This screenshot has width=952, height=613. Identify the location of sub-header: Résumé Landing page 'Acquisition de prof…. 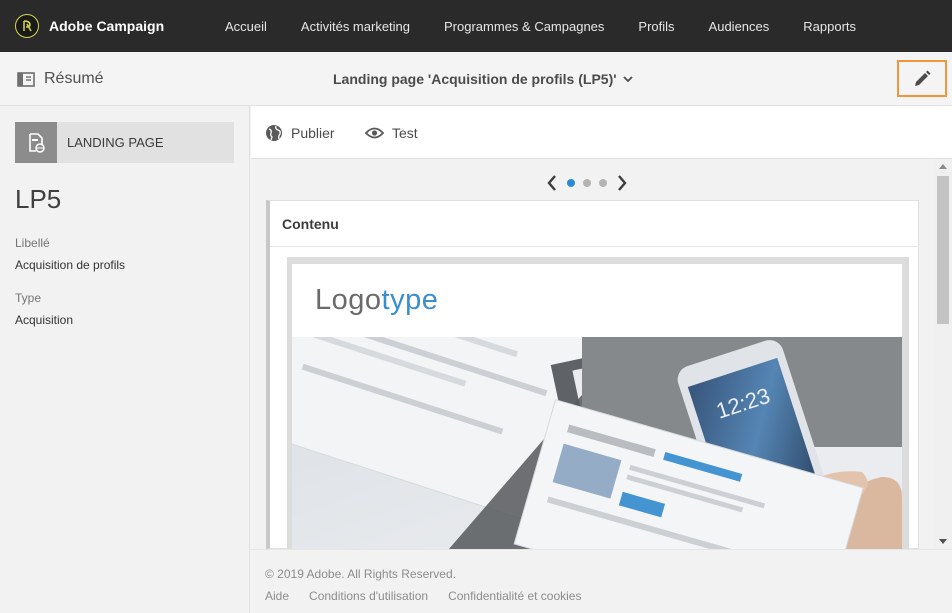
(476, 79).